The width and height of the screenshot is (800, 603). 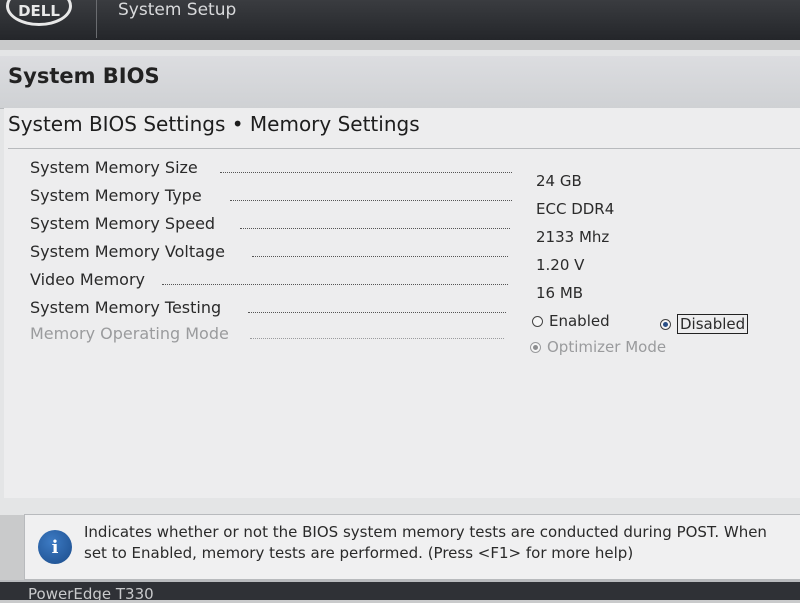 I want to click on setting-row-video-memory: Video Memory 16 MB, so click(x=400, y=286).